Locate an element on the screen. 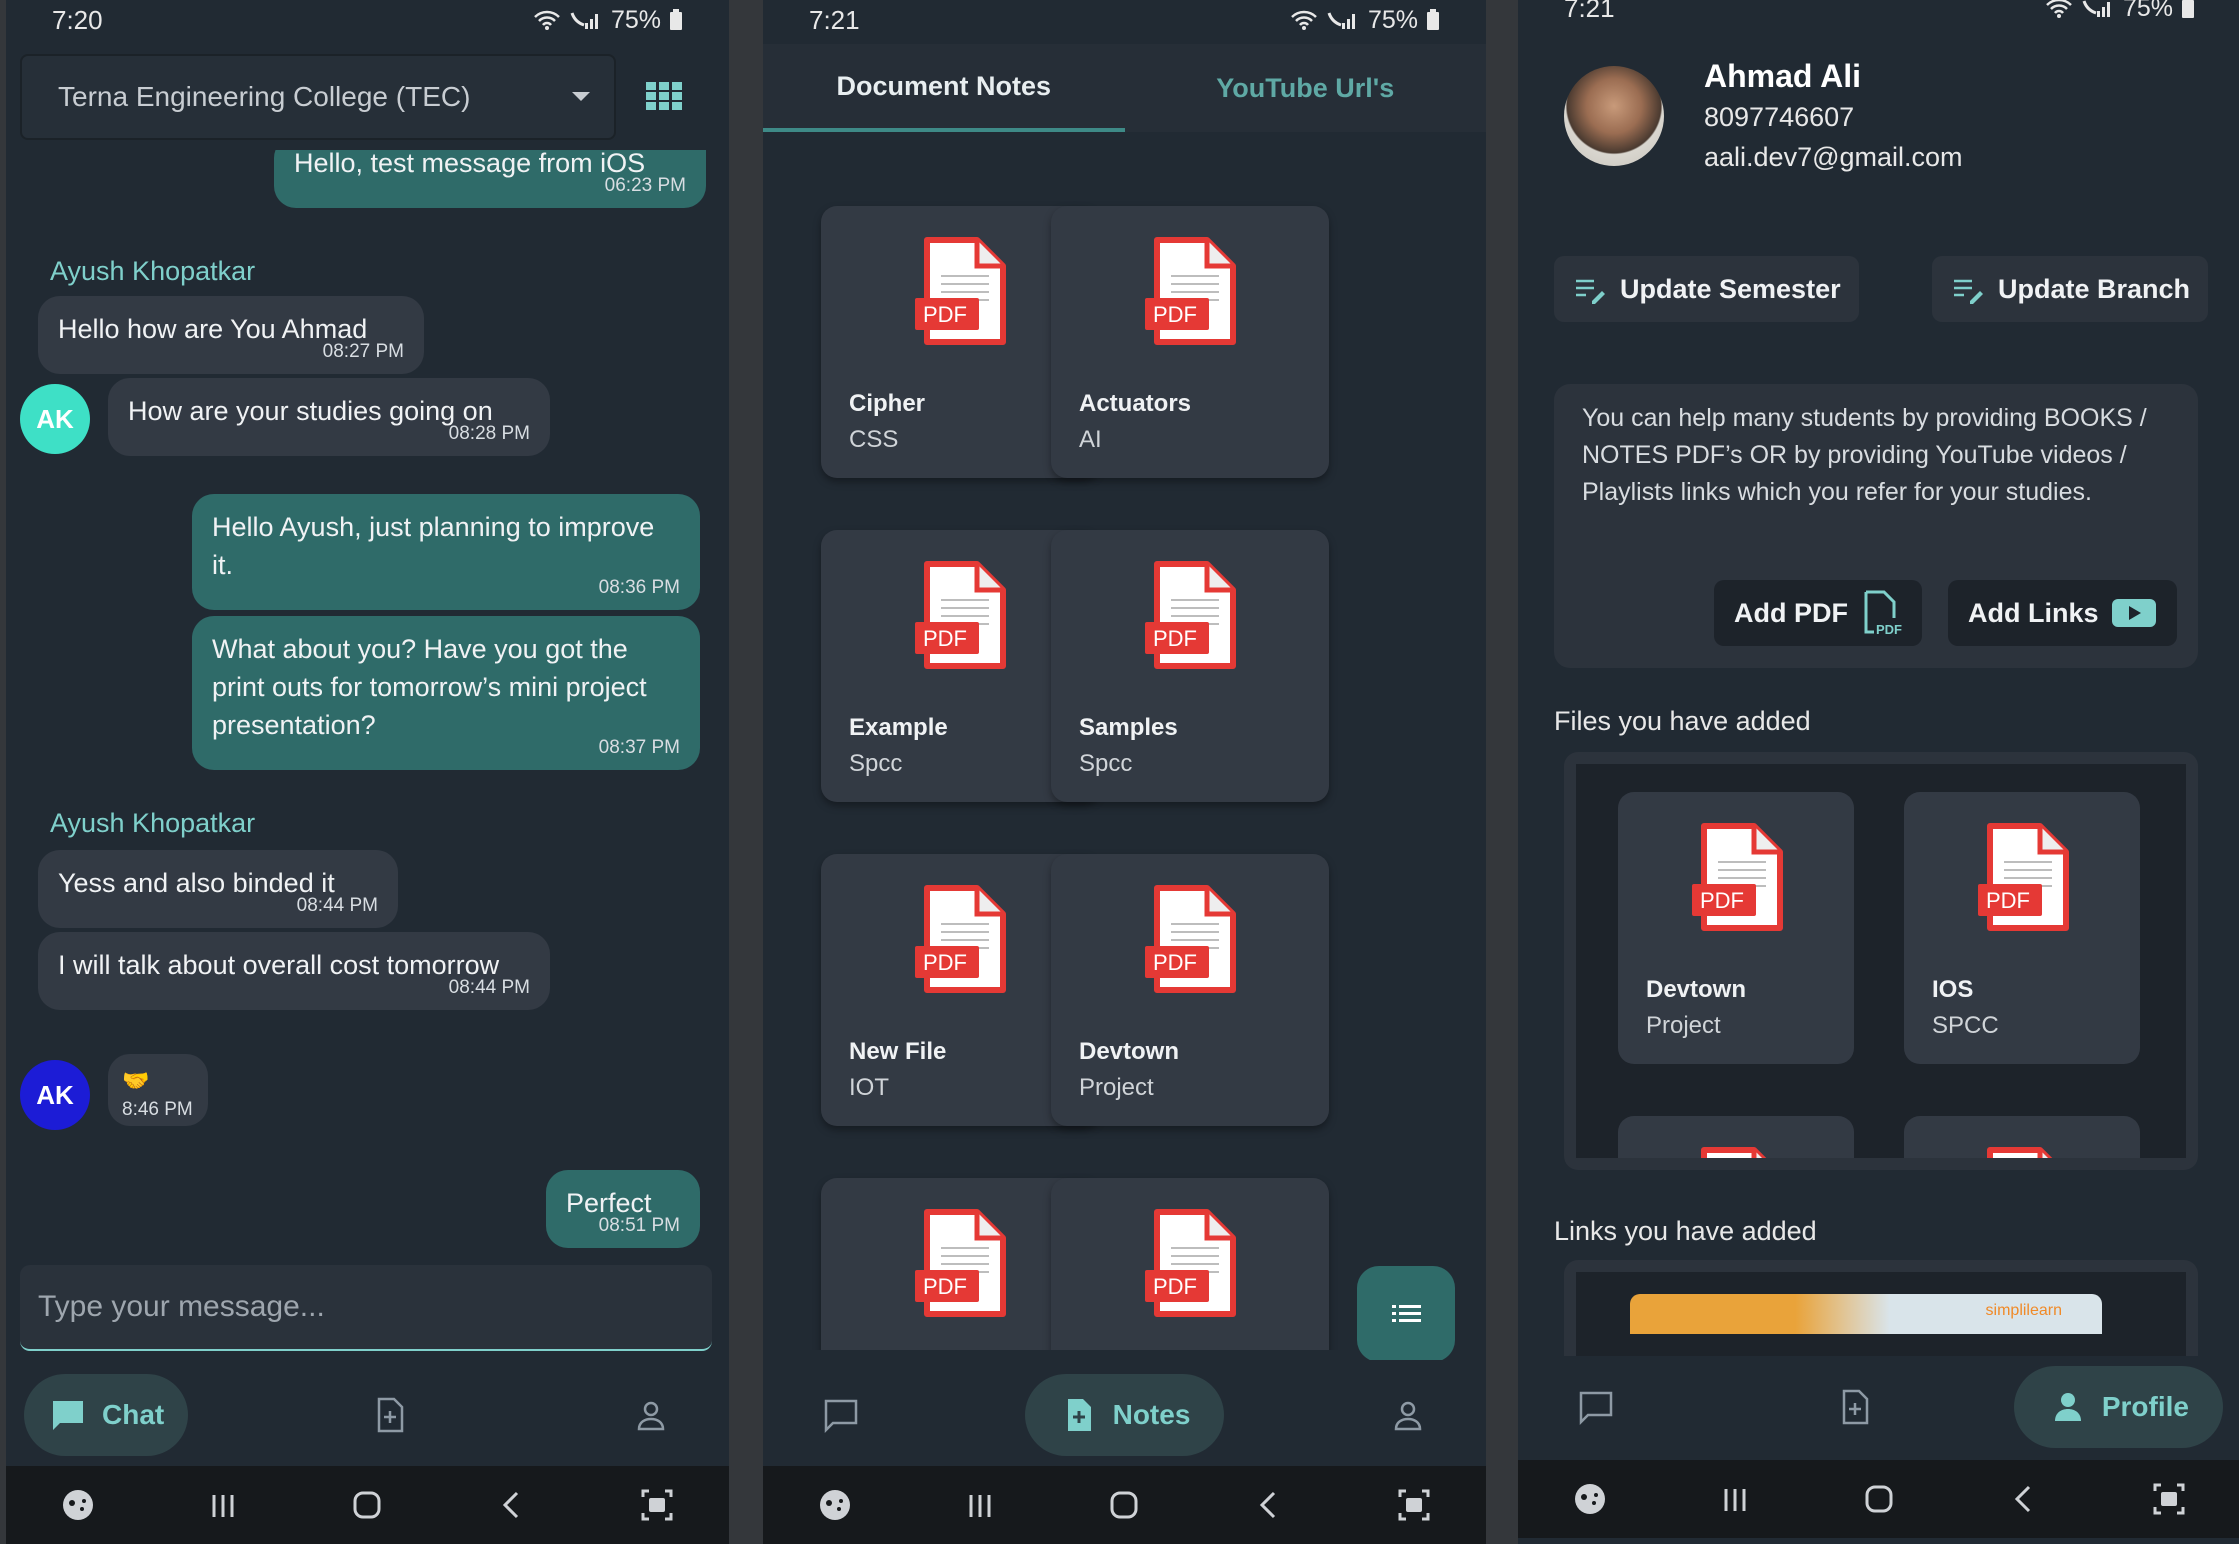 Image resolution: width=2239 pixels, height=1544 pixels. profile-email: aali.dev7@gmail.com is located at coordinates (1833, 157).